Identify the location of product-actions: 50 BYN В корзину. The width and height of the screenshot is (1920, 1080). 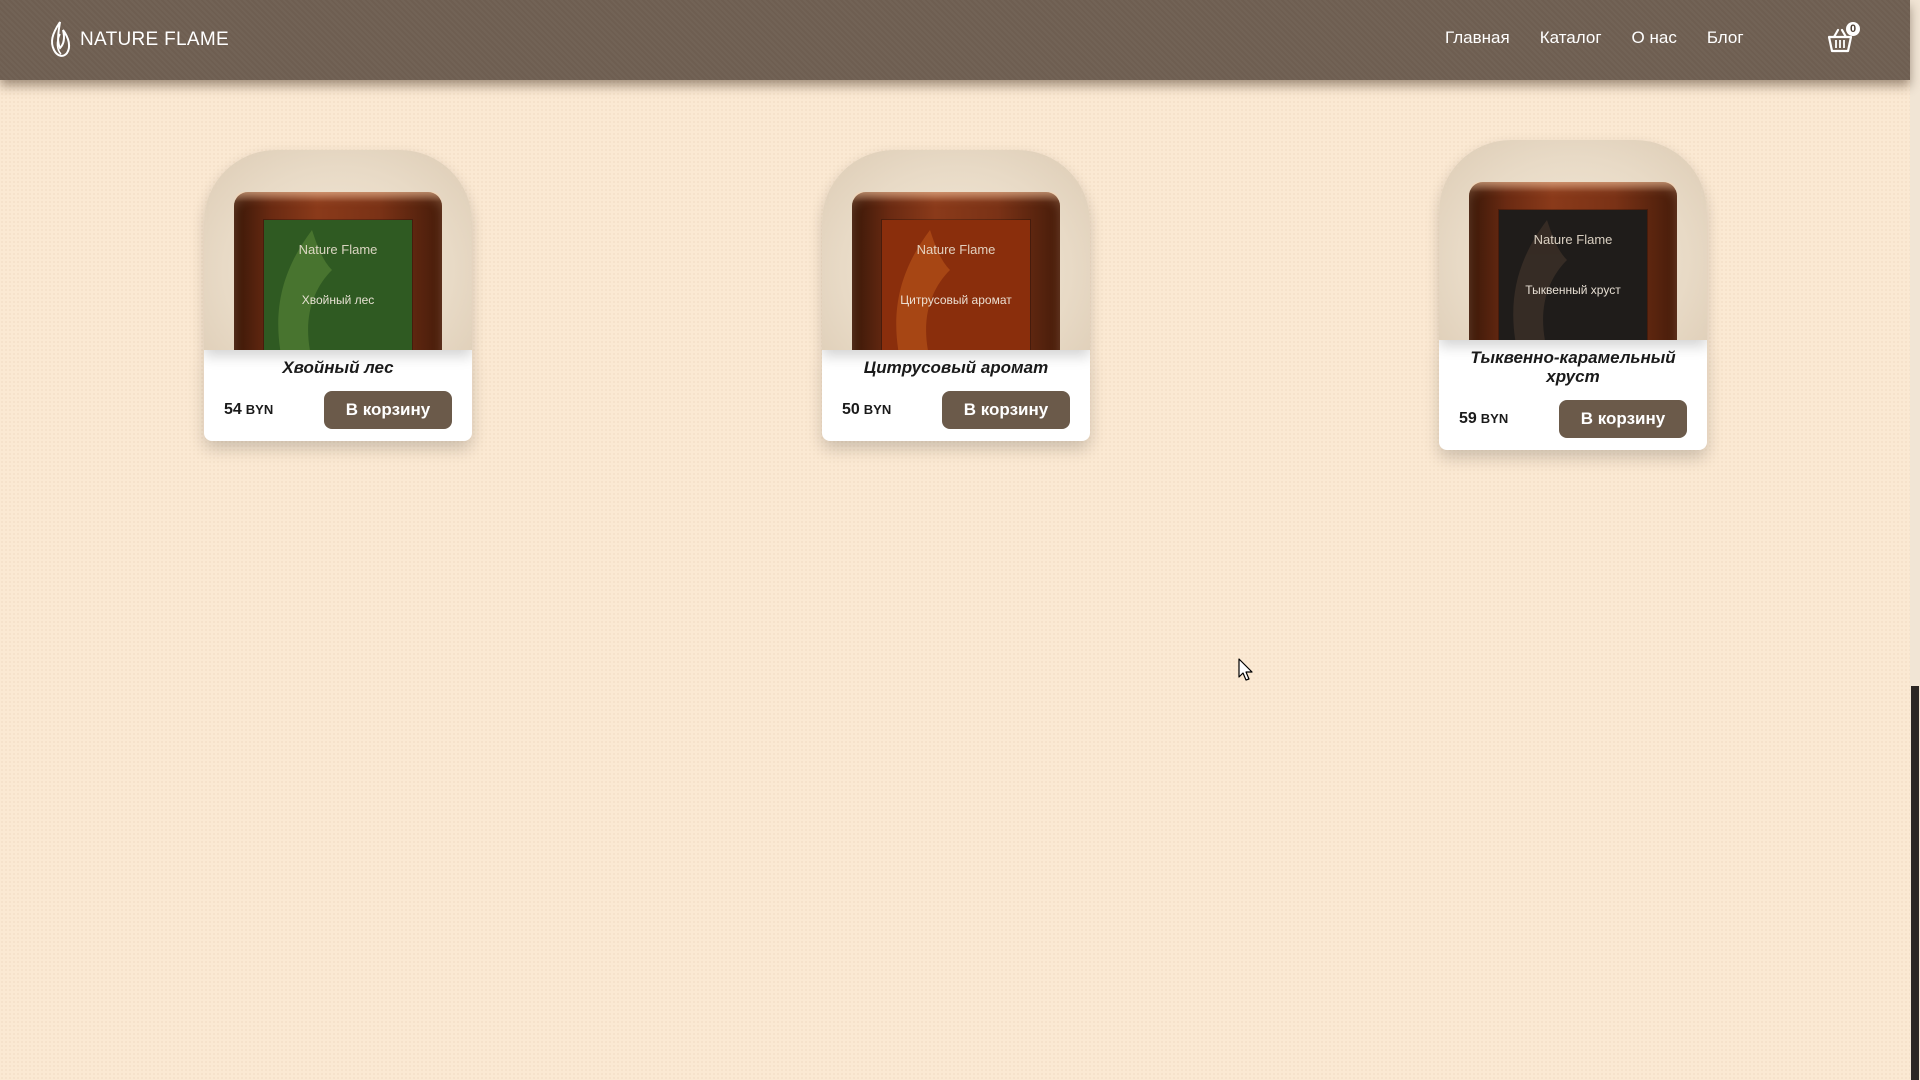
(956, 410).